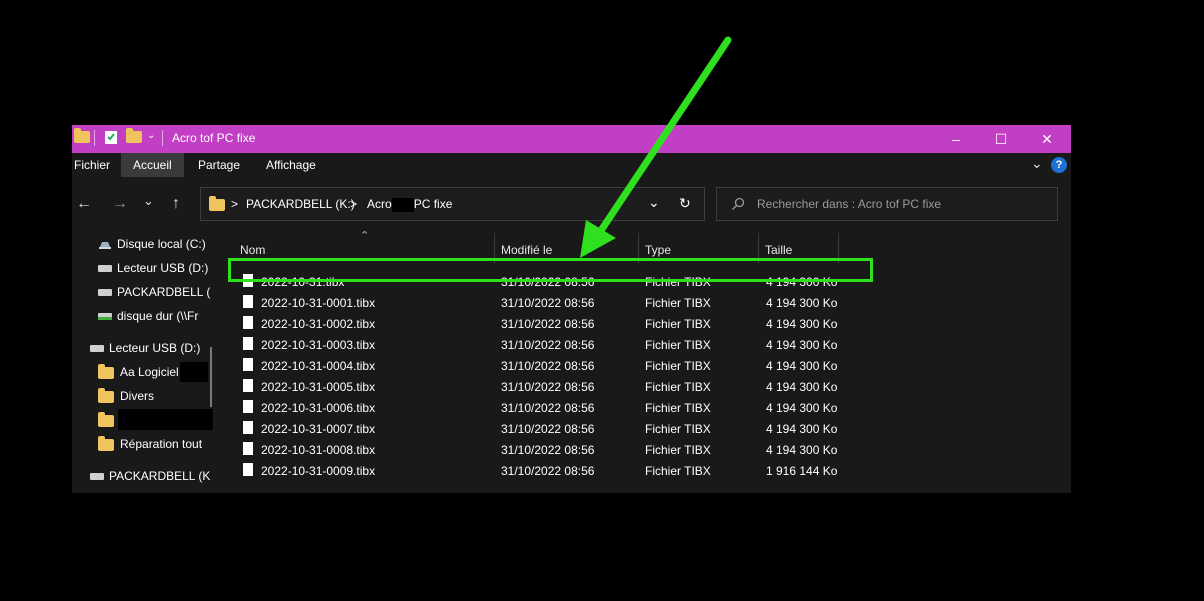  What do you see at coordinates (664, 136) in the screenshot?
I see `arrow-shaft` at bounding box center [664, 136].